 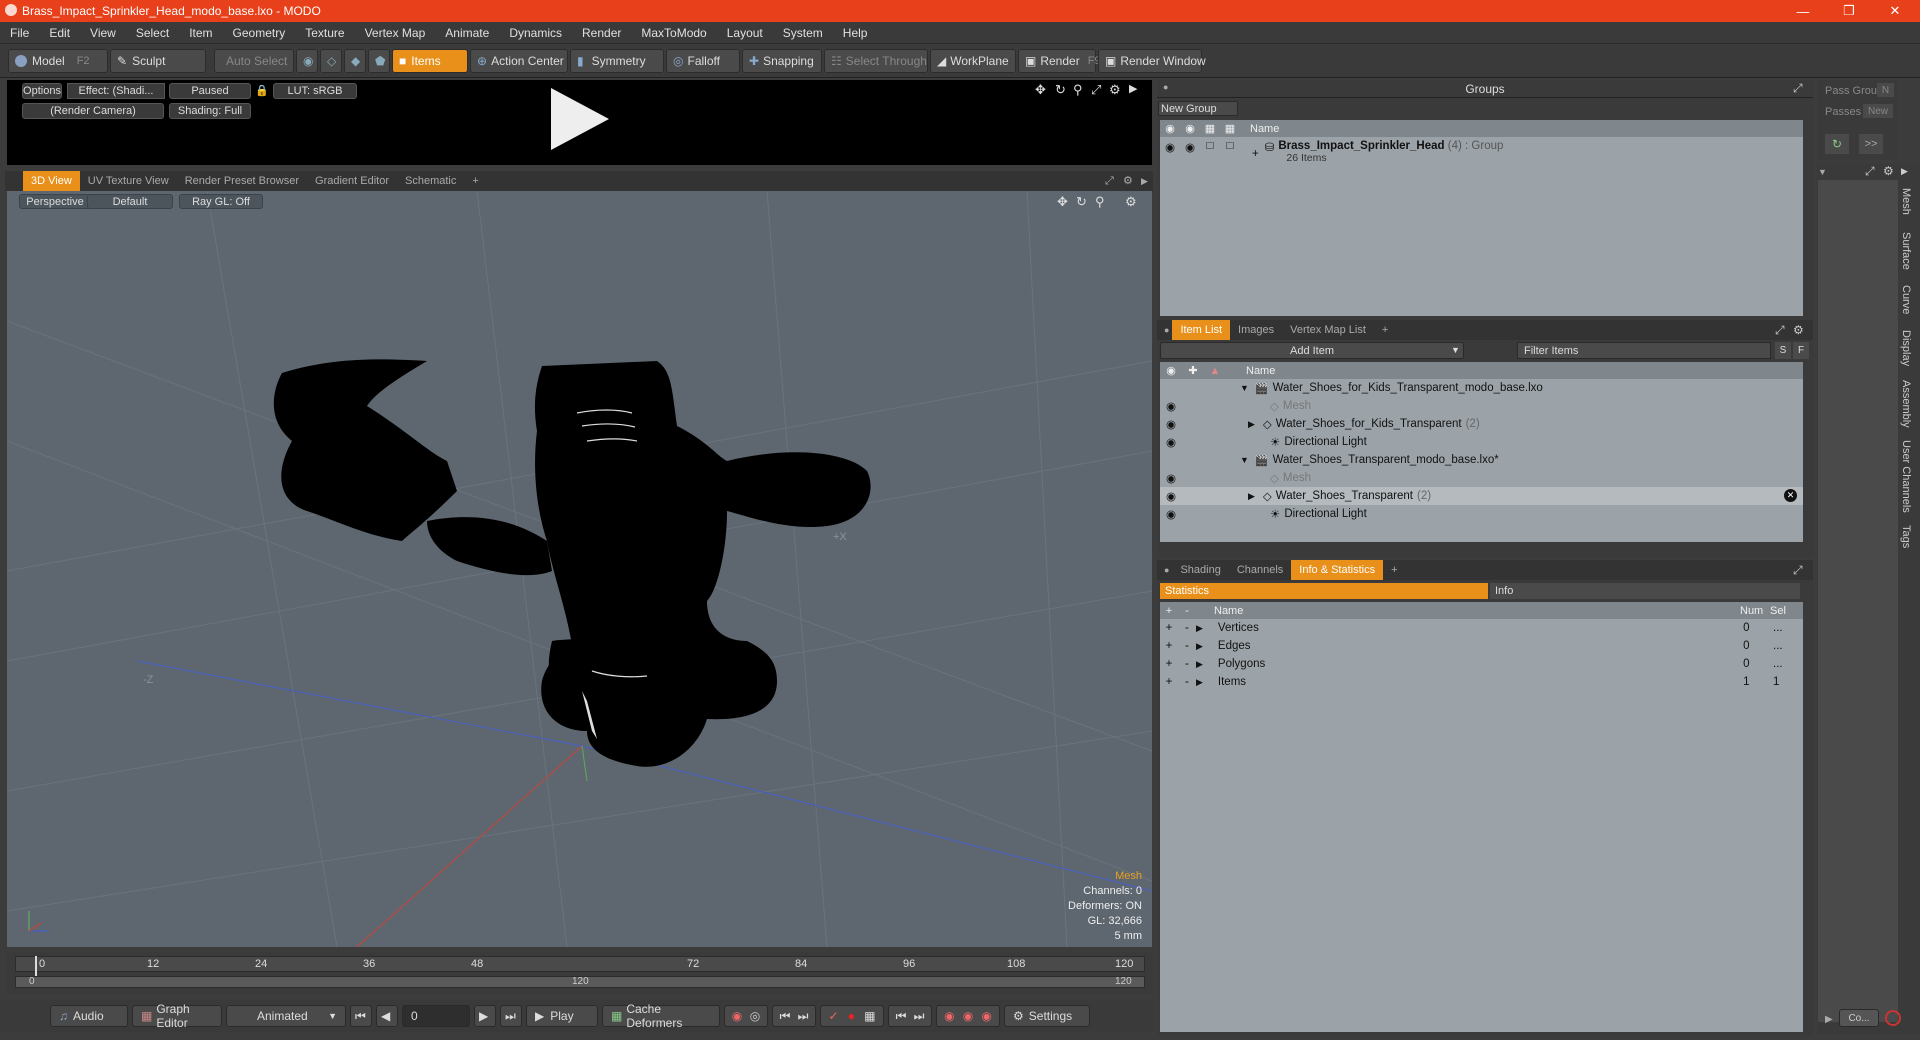 What do you see at coordinates (1096, 90) in the screenshot?
I see `maximize-icon: ⤢` at bounding box center [1096, 90].